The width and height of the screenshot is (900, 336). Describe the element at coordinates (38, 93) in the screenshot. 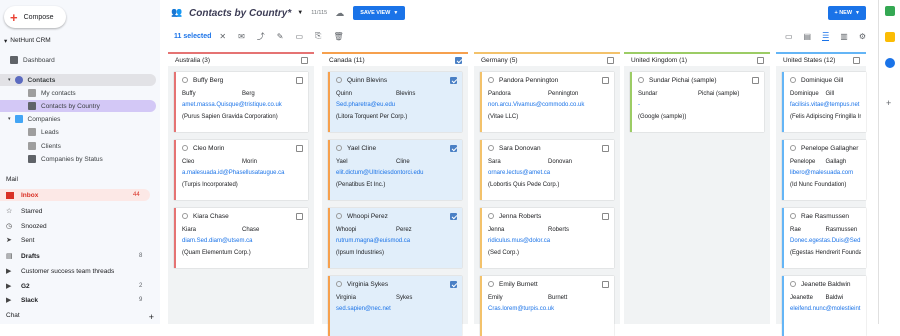

I see `sidebar-item-my-contacts: My contacts` at that location.